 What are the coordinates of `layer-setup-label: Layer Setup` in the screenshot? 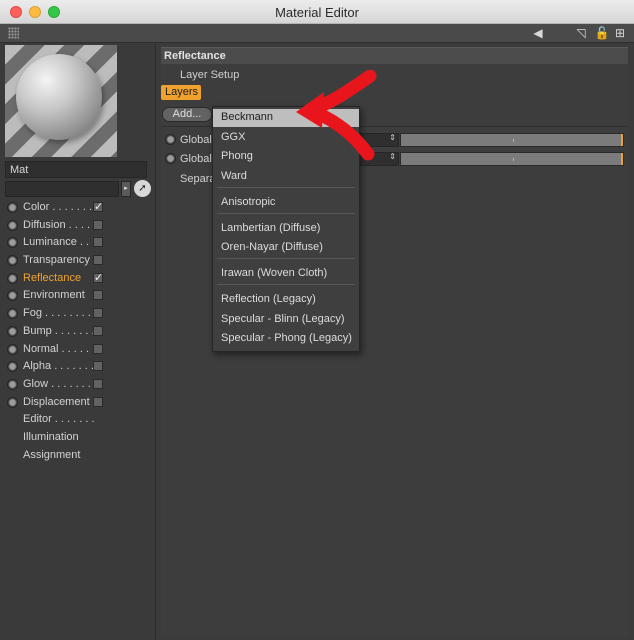 It's located at (209, 75).